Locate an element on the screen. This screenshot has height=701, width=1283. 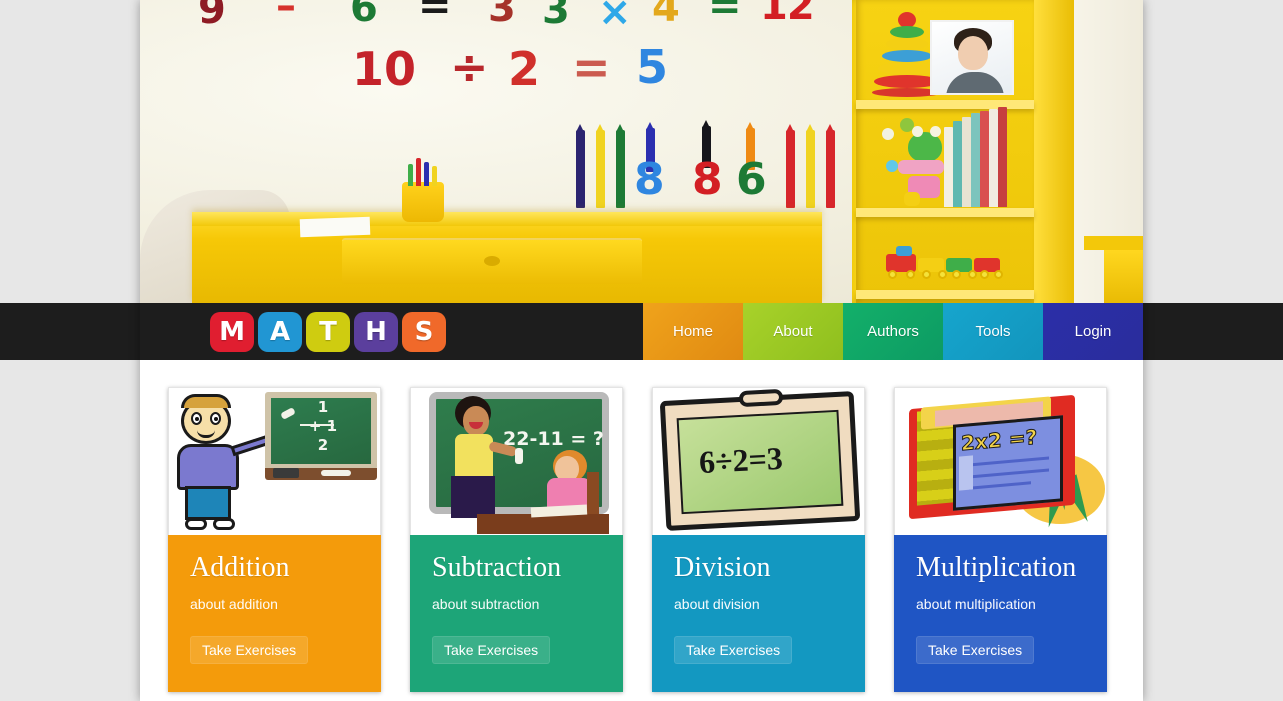
subtraction-chalk-text: 22-11 = ? is located at coordinates (553, 439).